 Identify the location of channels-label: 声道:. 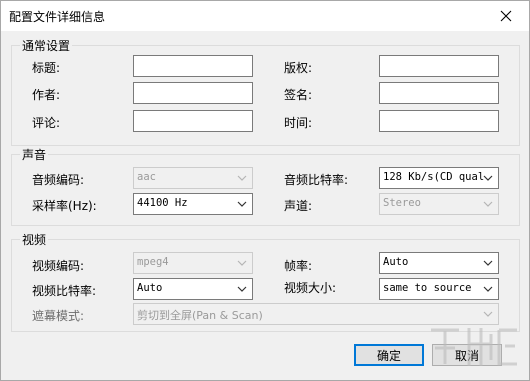
(298, 206).